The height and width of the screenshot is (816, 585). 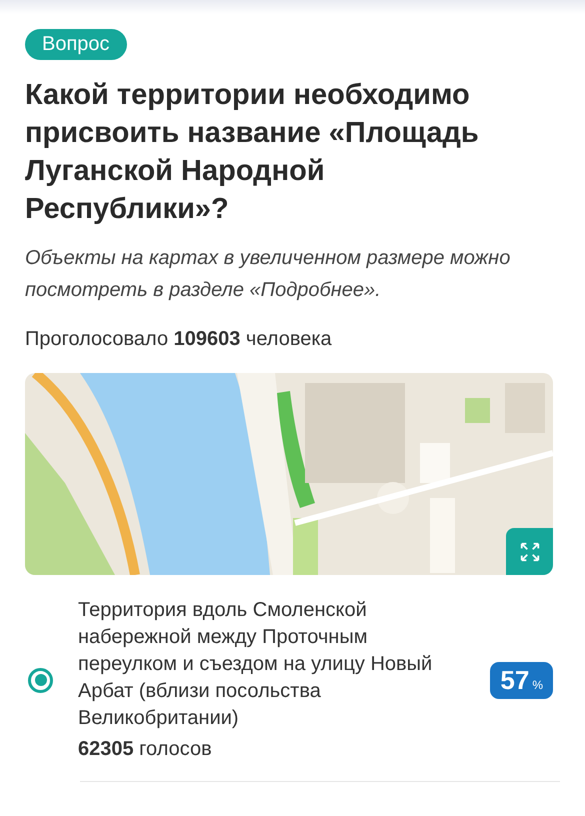 What do you see at coordinates (521, 680) in the screenshot?
I see `percent-badge: 57%` at bounding box center [521, 680].